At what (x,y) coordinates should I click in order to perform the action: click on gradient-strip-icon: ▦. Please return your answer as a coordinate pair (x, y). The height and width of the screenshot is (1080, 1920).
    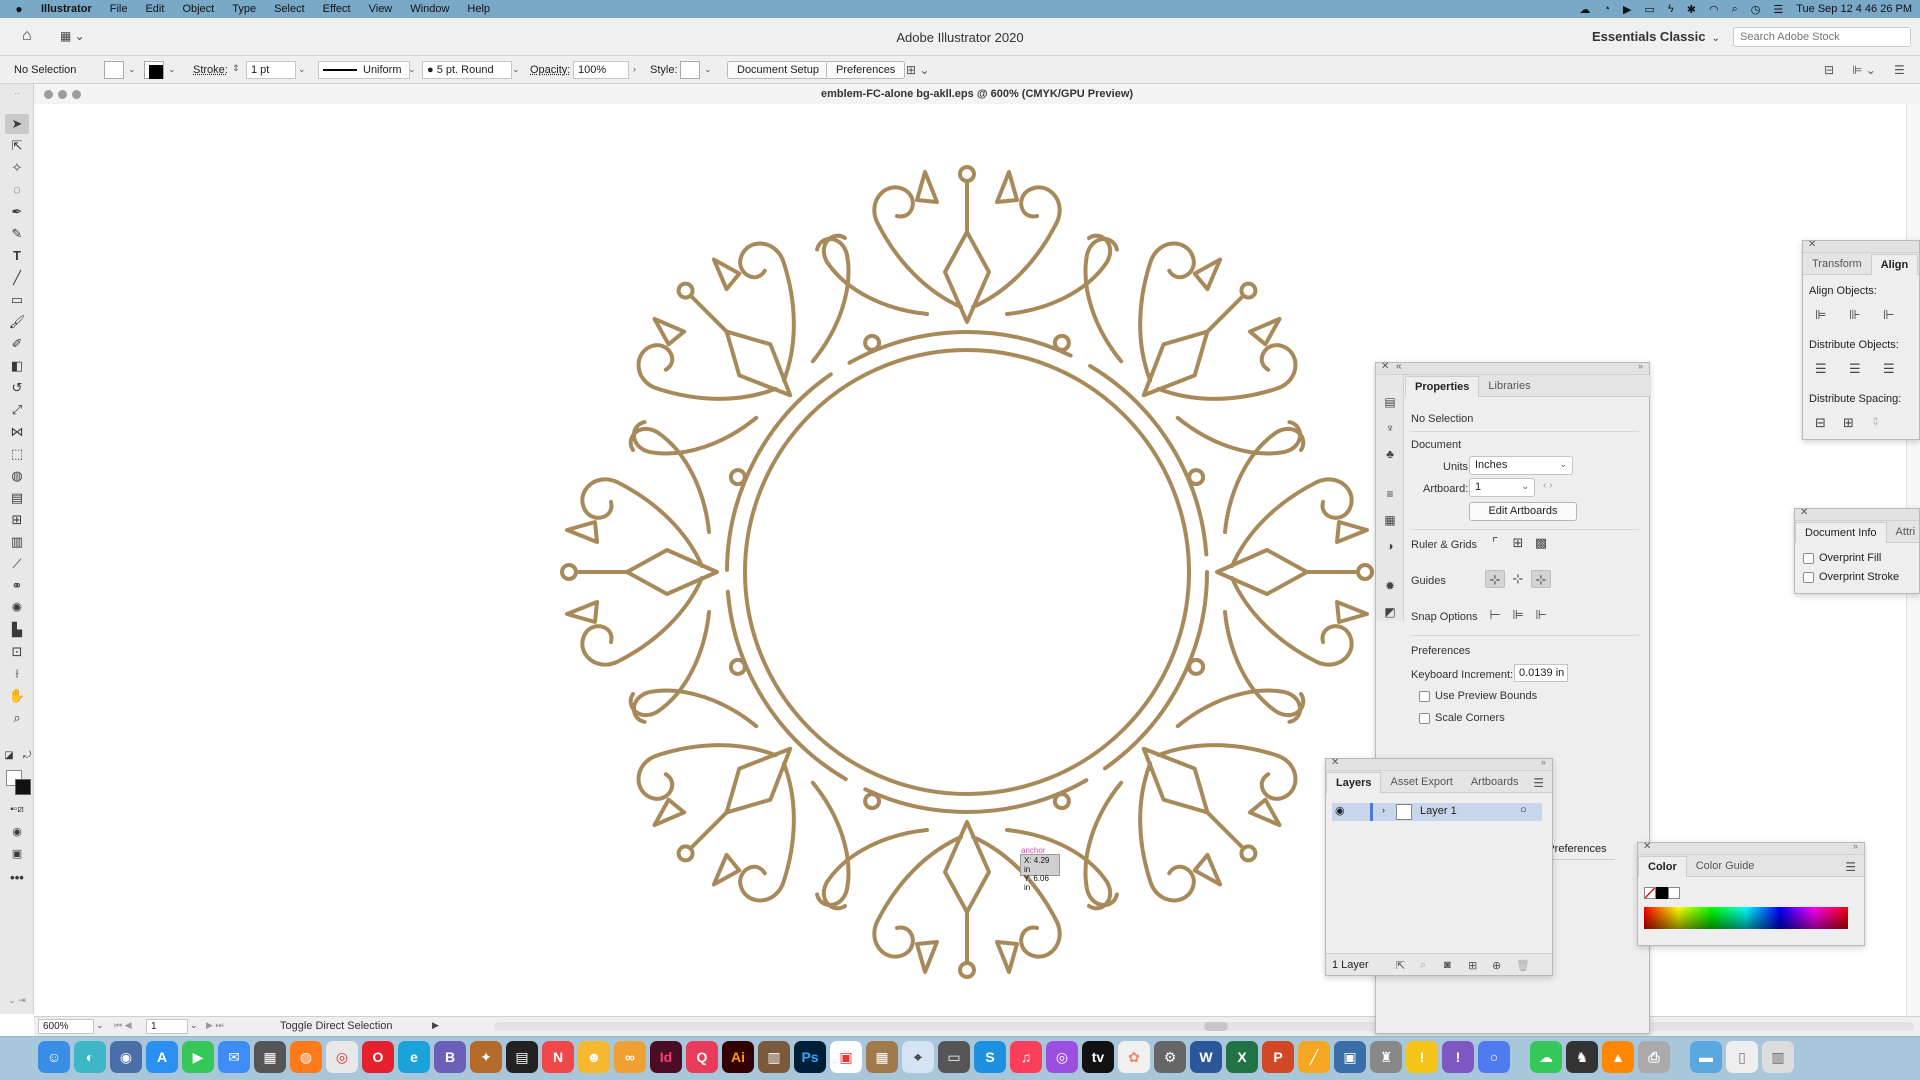
    Looking at the image, I should click on (1390, 520).